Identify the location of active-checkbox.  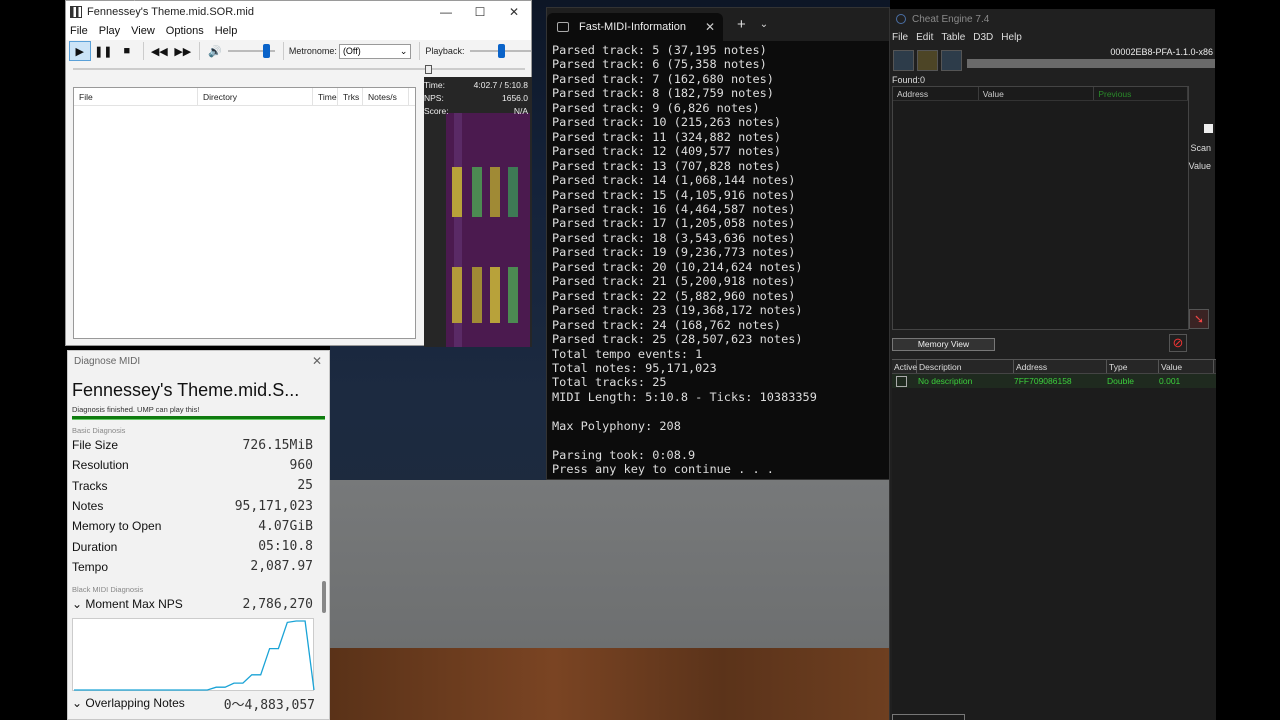
(901, 381).